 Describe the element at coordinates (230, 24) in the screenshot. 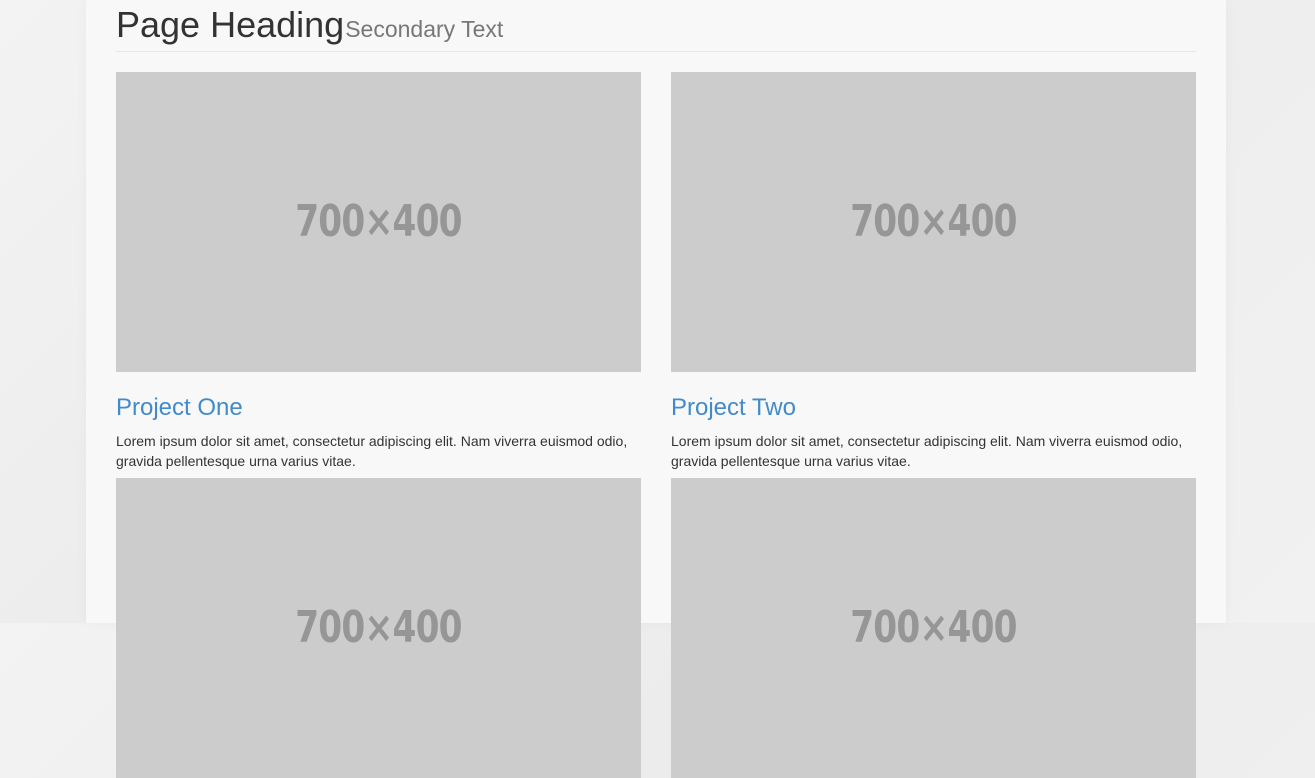

I see `page-title-text: Page Heading` at that location.